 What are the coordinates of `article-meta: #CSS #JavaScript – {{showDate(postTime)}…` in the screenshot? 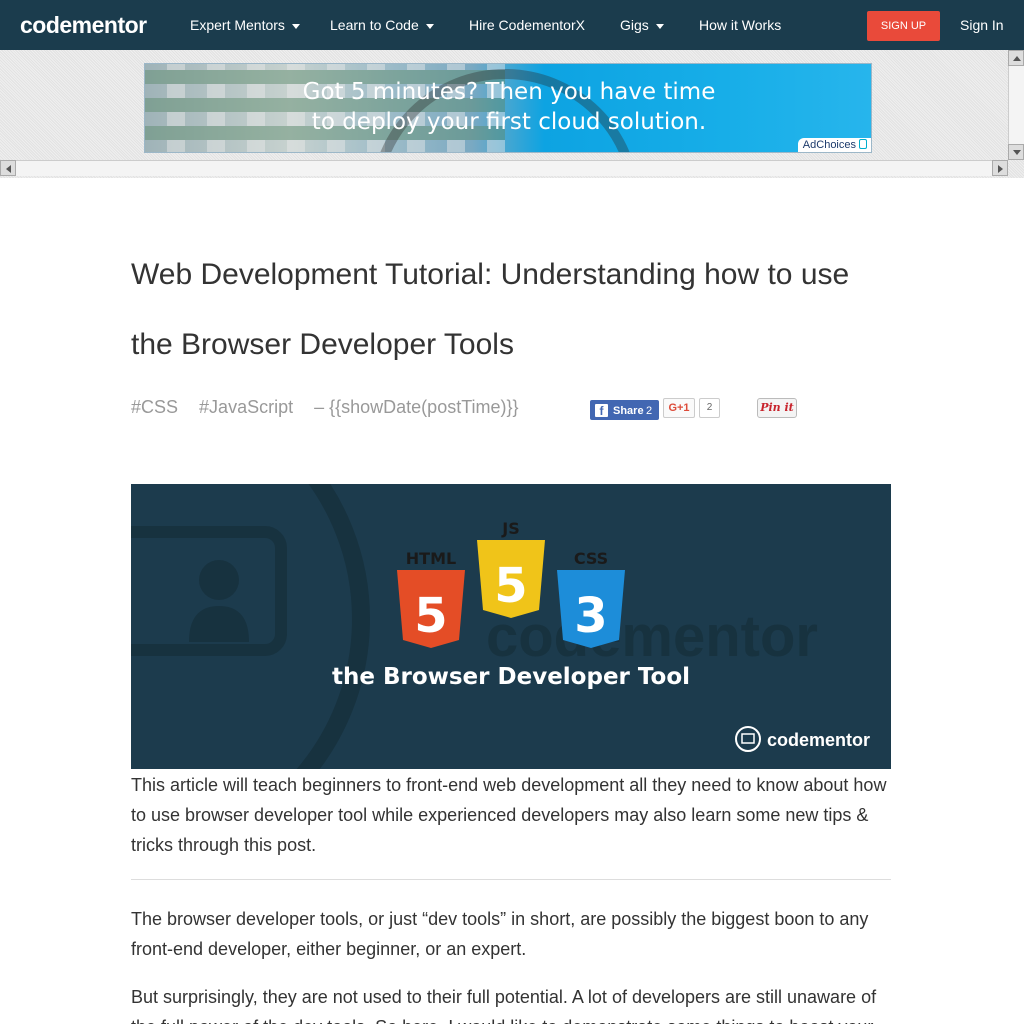 It's located at (333, 407).